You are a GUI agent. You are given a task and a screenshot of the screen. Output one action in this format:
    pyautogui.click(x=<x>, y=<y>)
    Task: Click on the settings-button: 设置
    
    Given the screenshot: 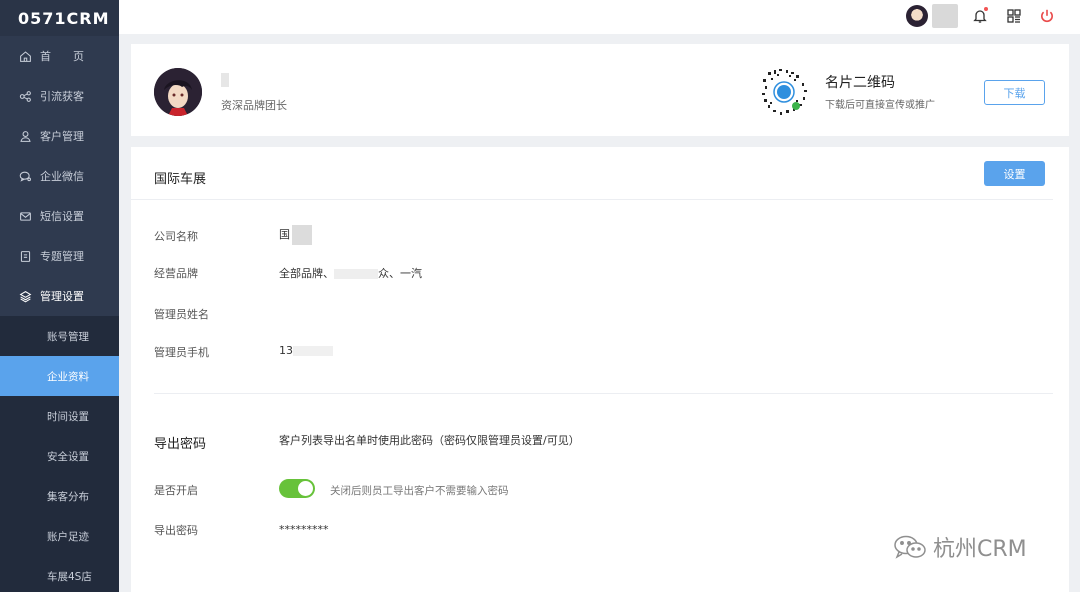 What is the action you would take?
    pyautogui.click(x=1014, y=173)
    